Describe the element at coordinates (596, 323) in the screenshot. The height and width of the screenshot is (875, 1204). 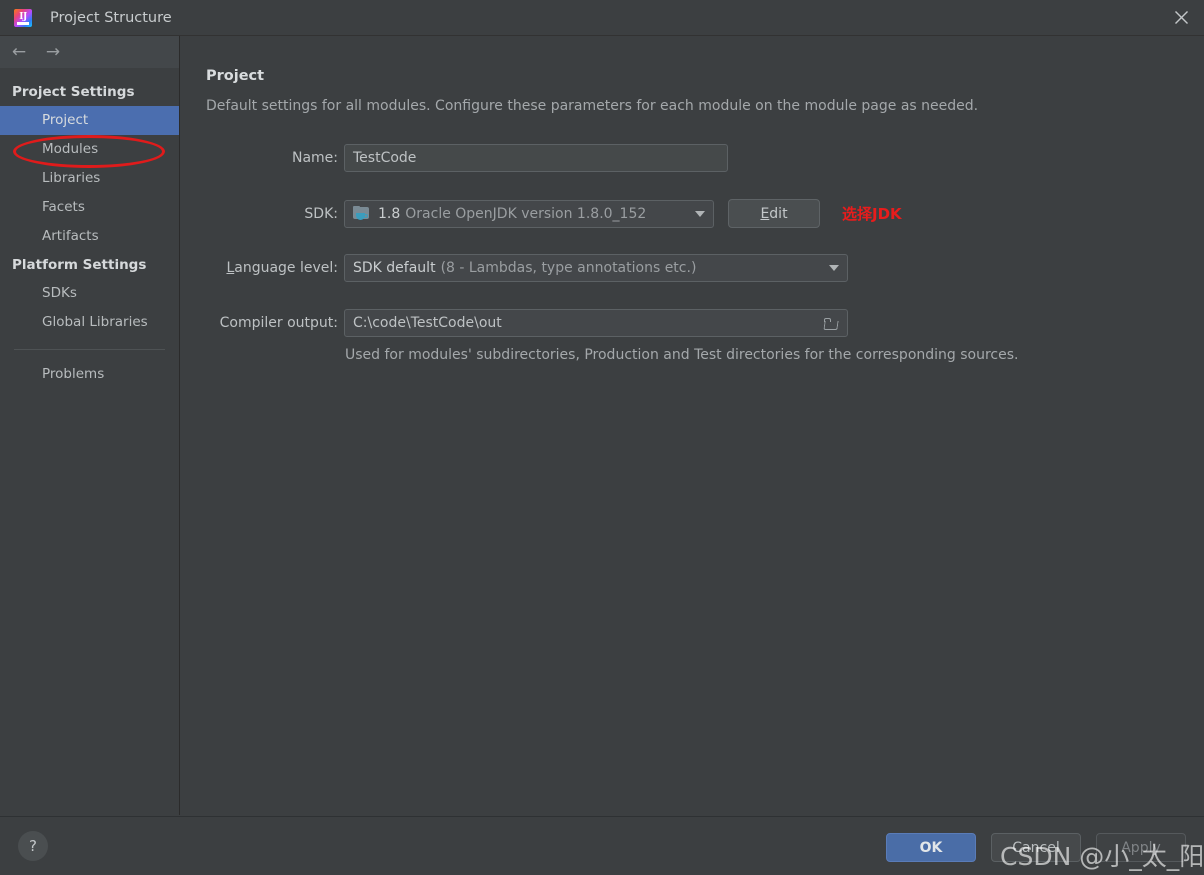
I see `compiler-output-input: C:\code\TestCode\out` at that location.